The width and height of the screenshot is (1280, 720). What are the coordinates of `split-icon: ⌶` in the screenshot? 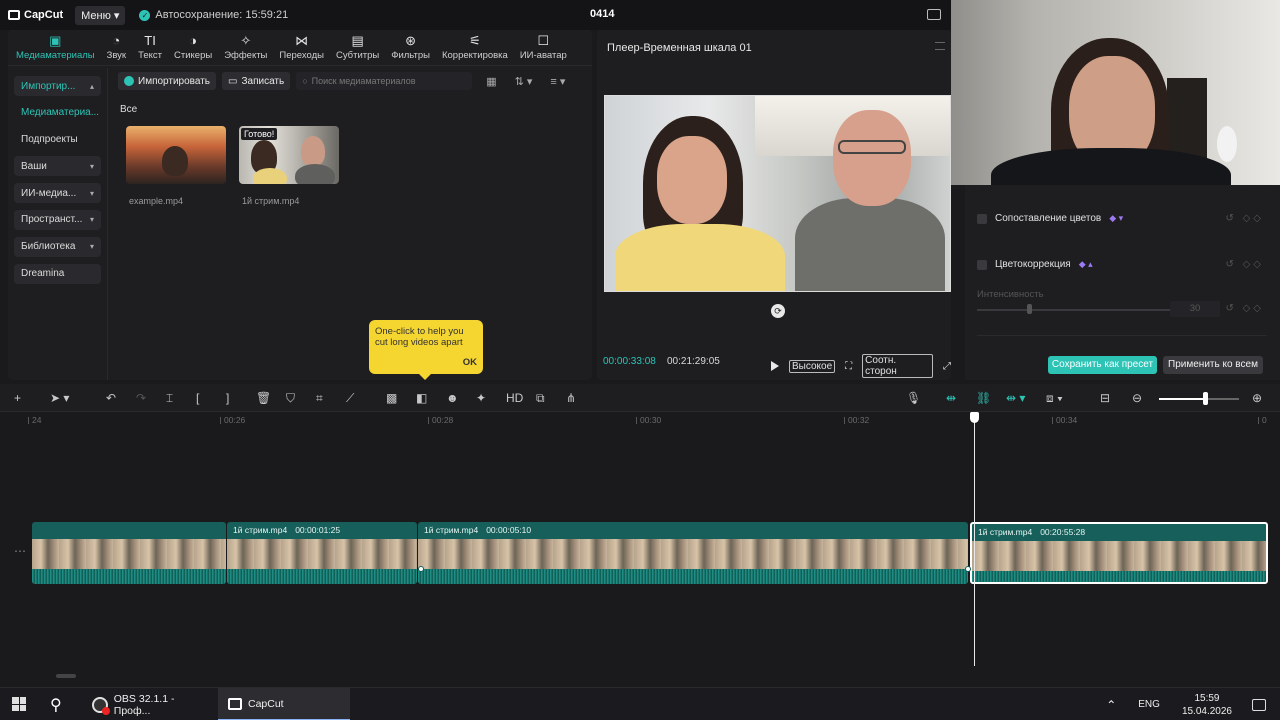 It's located at (169, 398).